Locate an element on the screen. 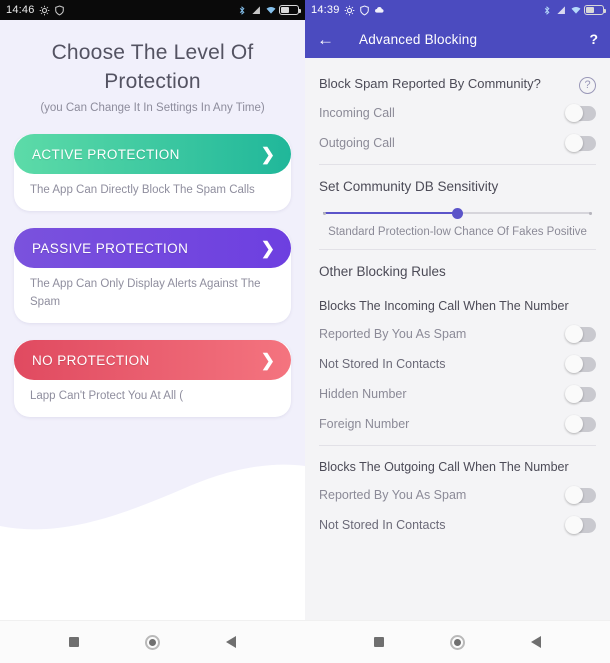 The image size is (610, 663). help-button: ? is located at coordinates (593, 39).